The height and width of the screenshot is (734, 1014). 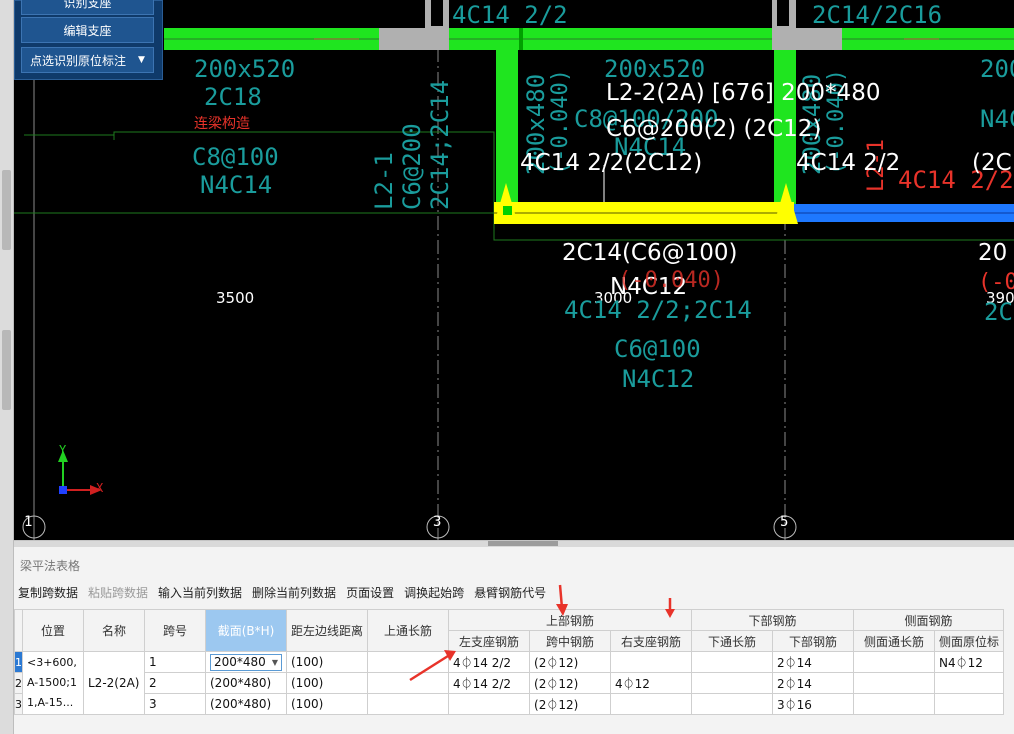 I want to click on col-header-left-support: 左支座钢筋, so click(x=489, y=641).